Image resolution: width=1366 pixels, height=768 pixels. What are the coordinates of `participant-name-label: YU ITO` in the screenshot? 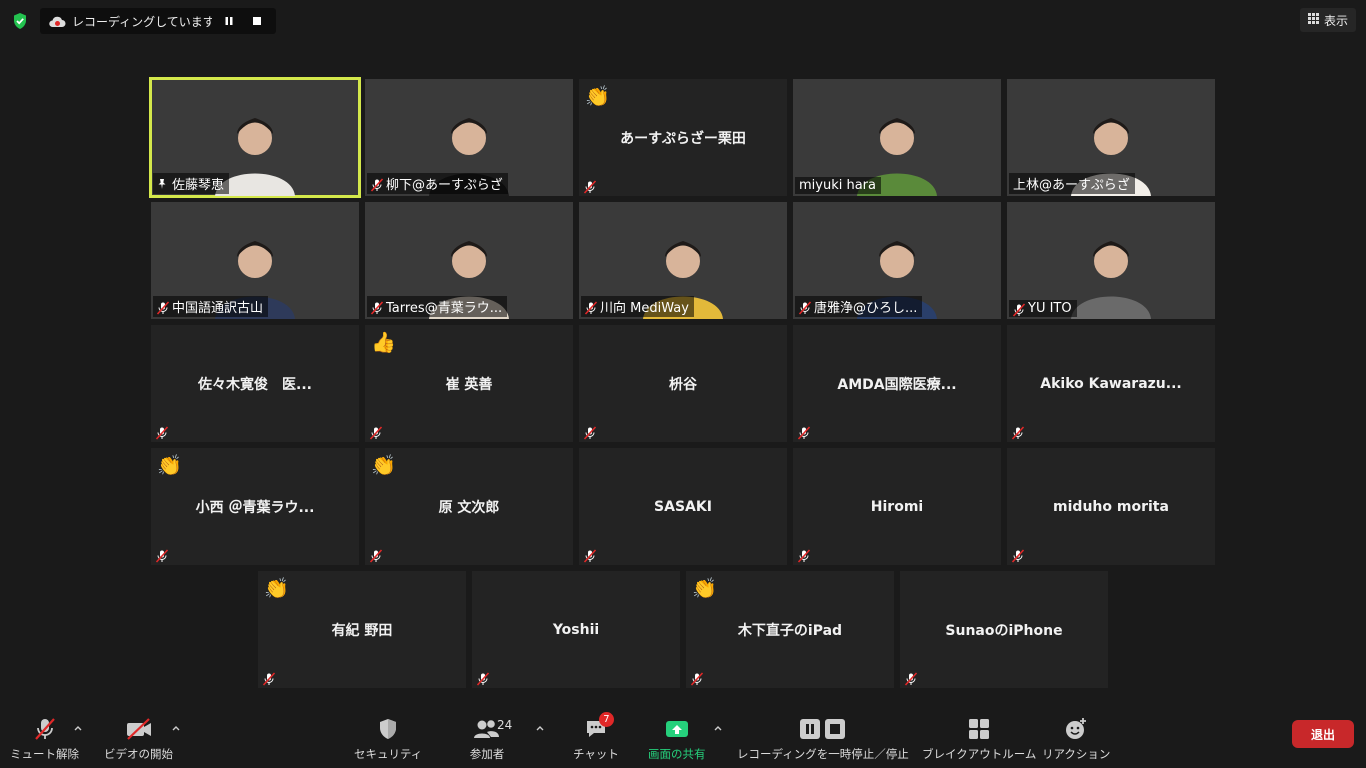 It's located at (1043, 308).